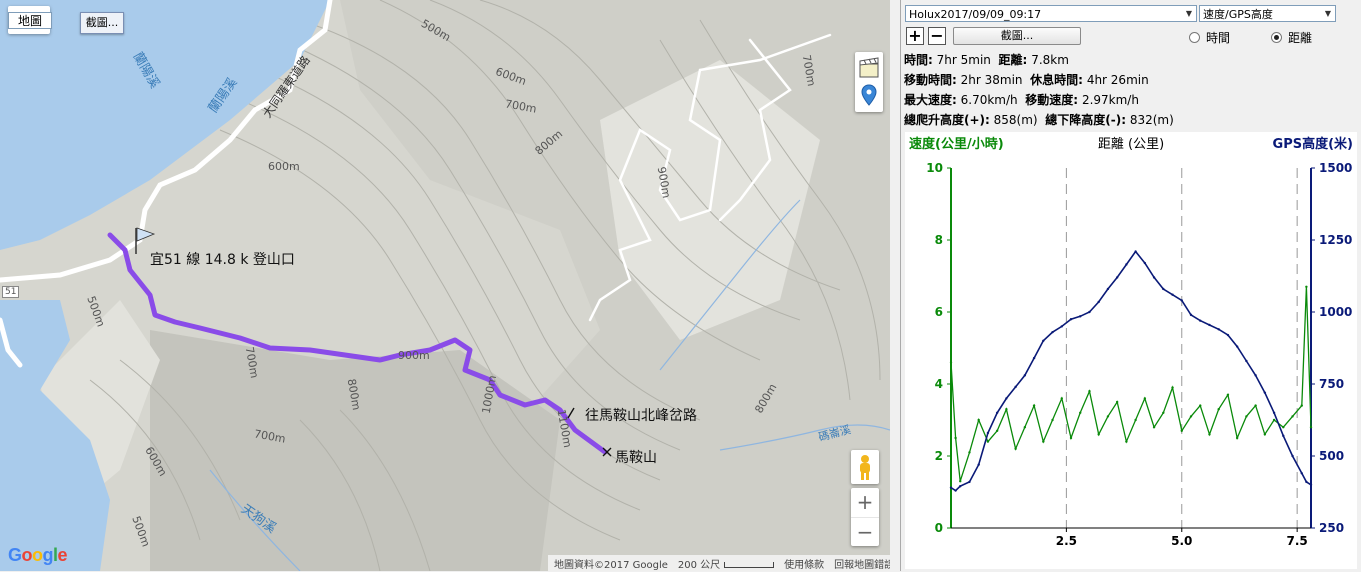  I want to click on zoom-in-chart-button: +, so click(915, 36).